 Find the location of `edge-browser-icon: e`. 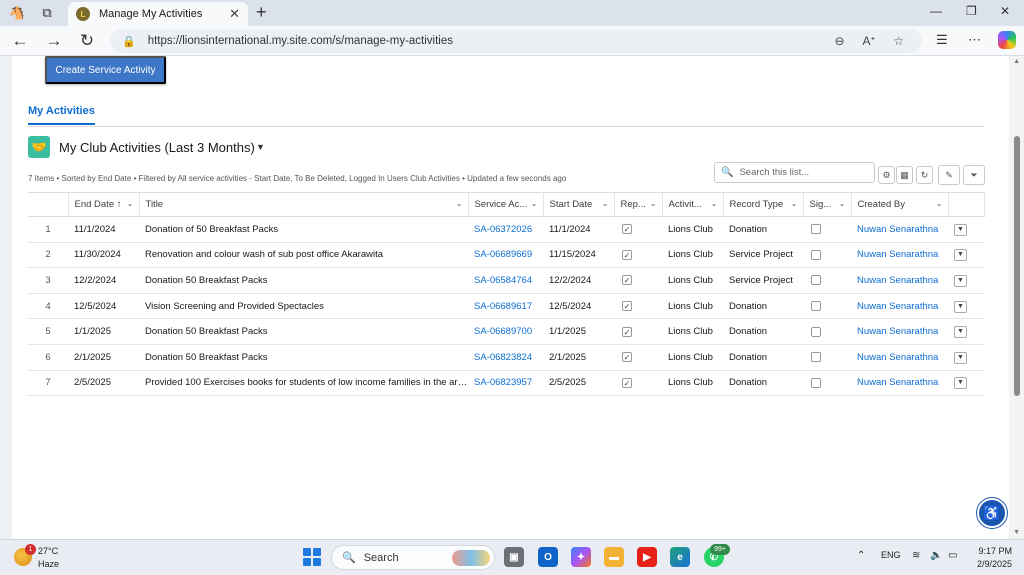

edge-browser-icon: e is located at coordinates (680, 557).